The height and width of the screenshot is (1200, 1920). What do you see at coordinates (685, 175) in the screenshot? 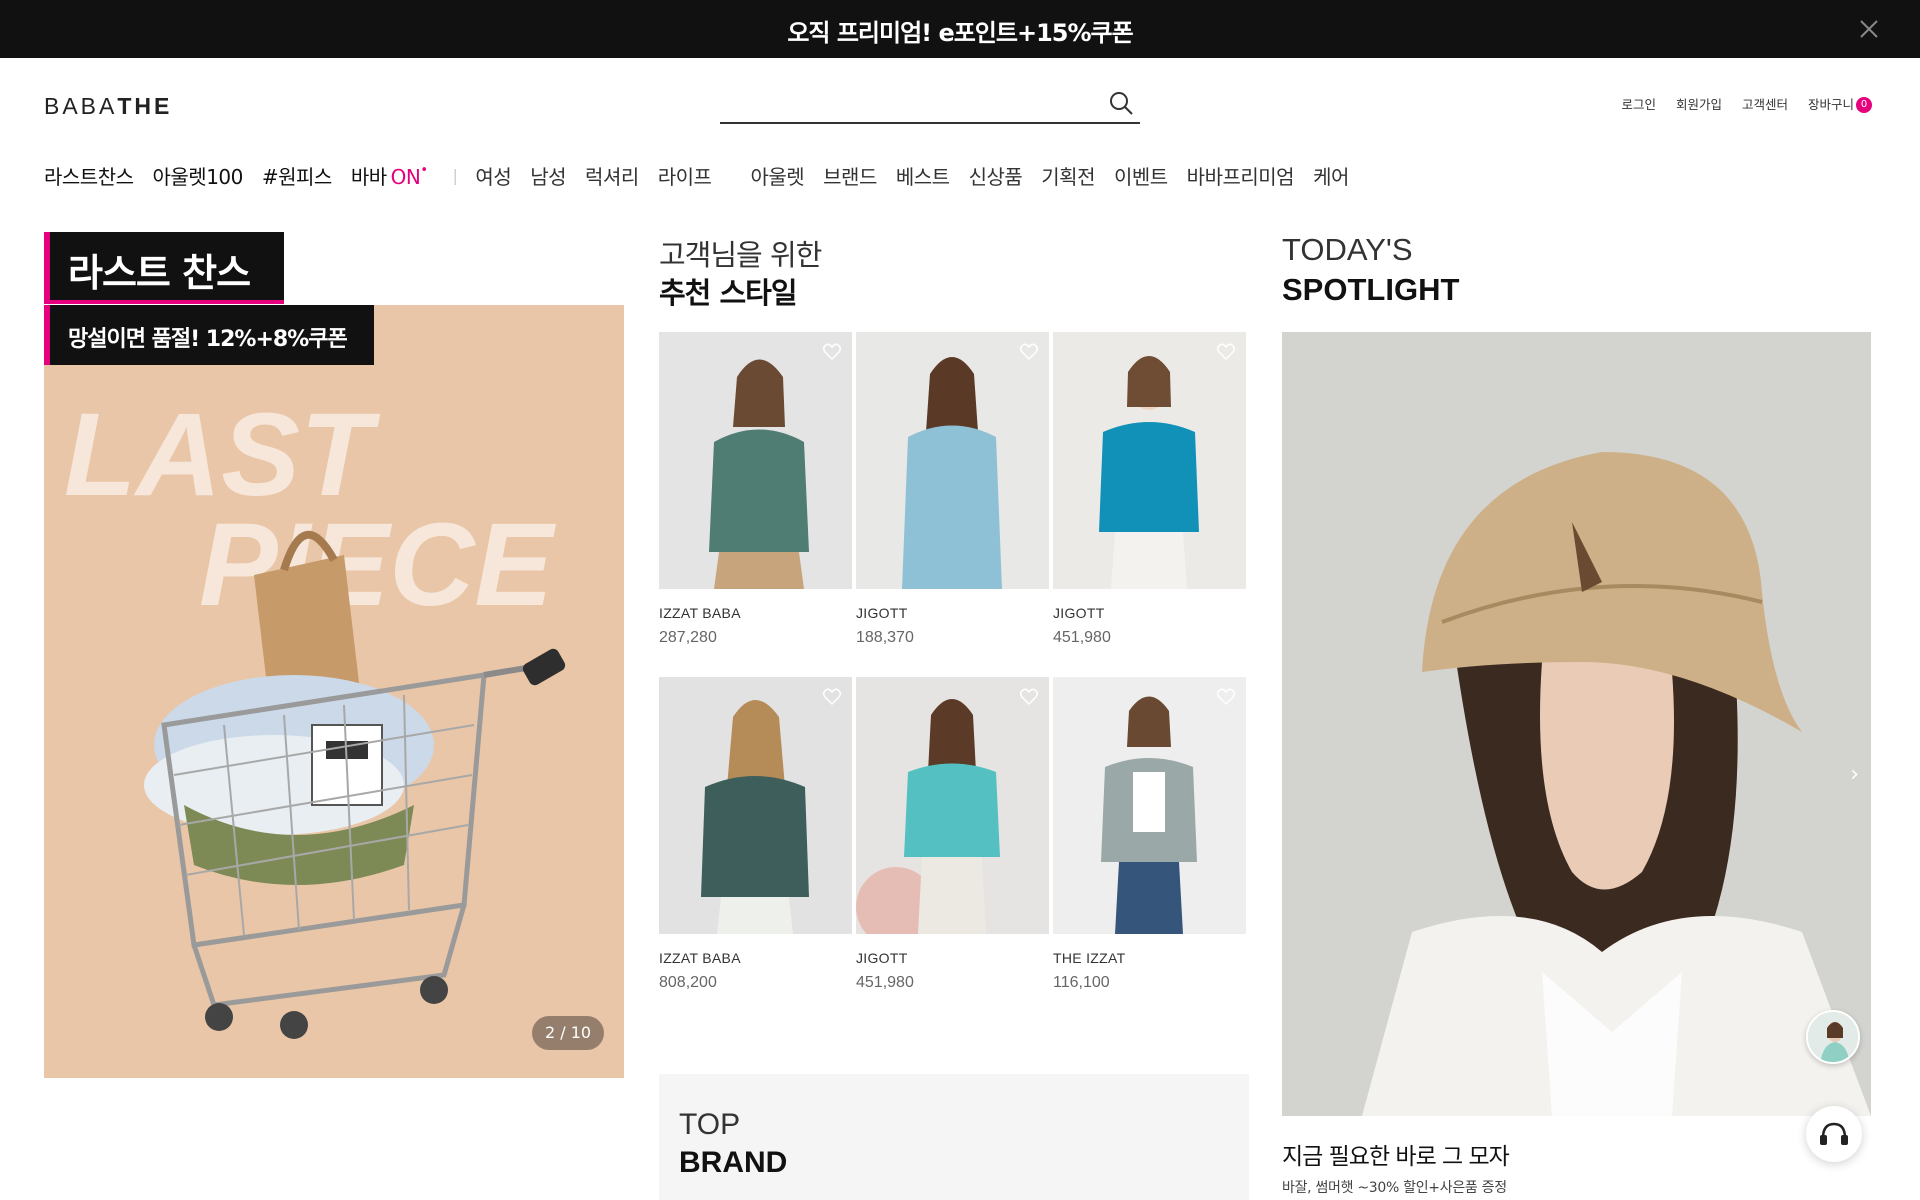
I see `nav-item-life: 라이프` at bounding box center [685, 175].